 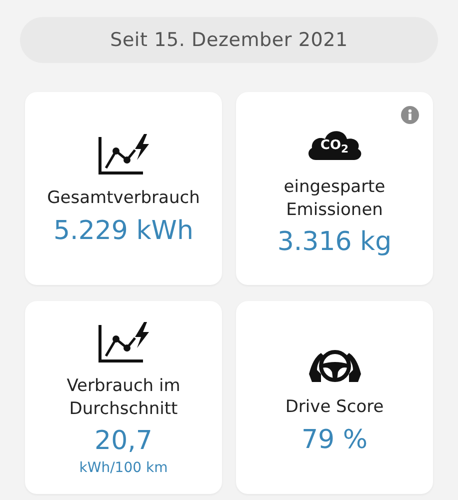 I want to click on card-value: 79 %, so click(x=334, y=439).